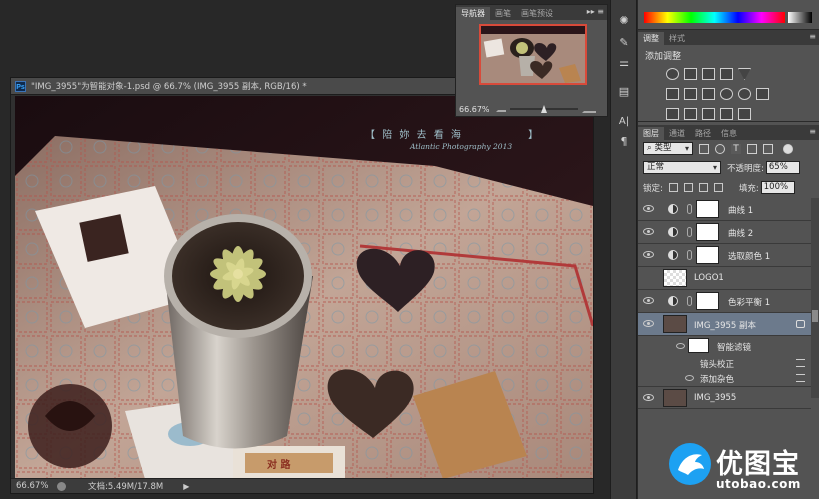 The height and width of the screenshot is (499, 819). Describe the element at coordinates (595, 11) in the screenshot. I see `panel-menu-icon: ▸▸ ≡` at that location.